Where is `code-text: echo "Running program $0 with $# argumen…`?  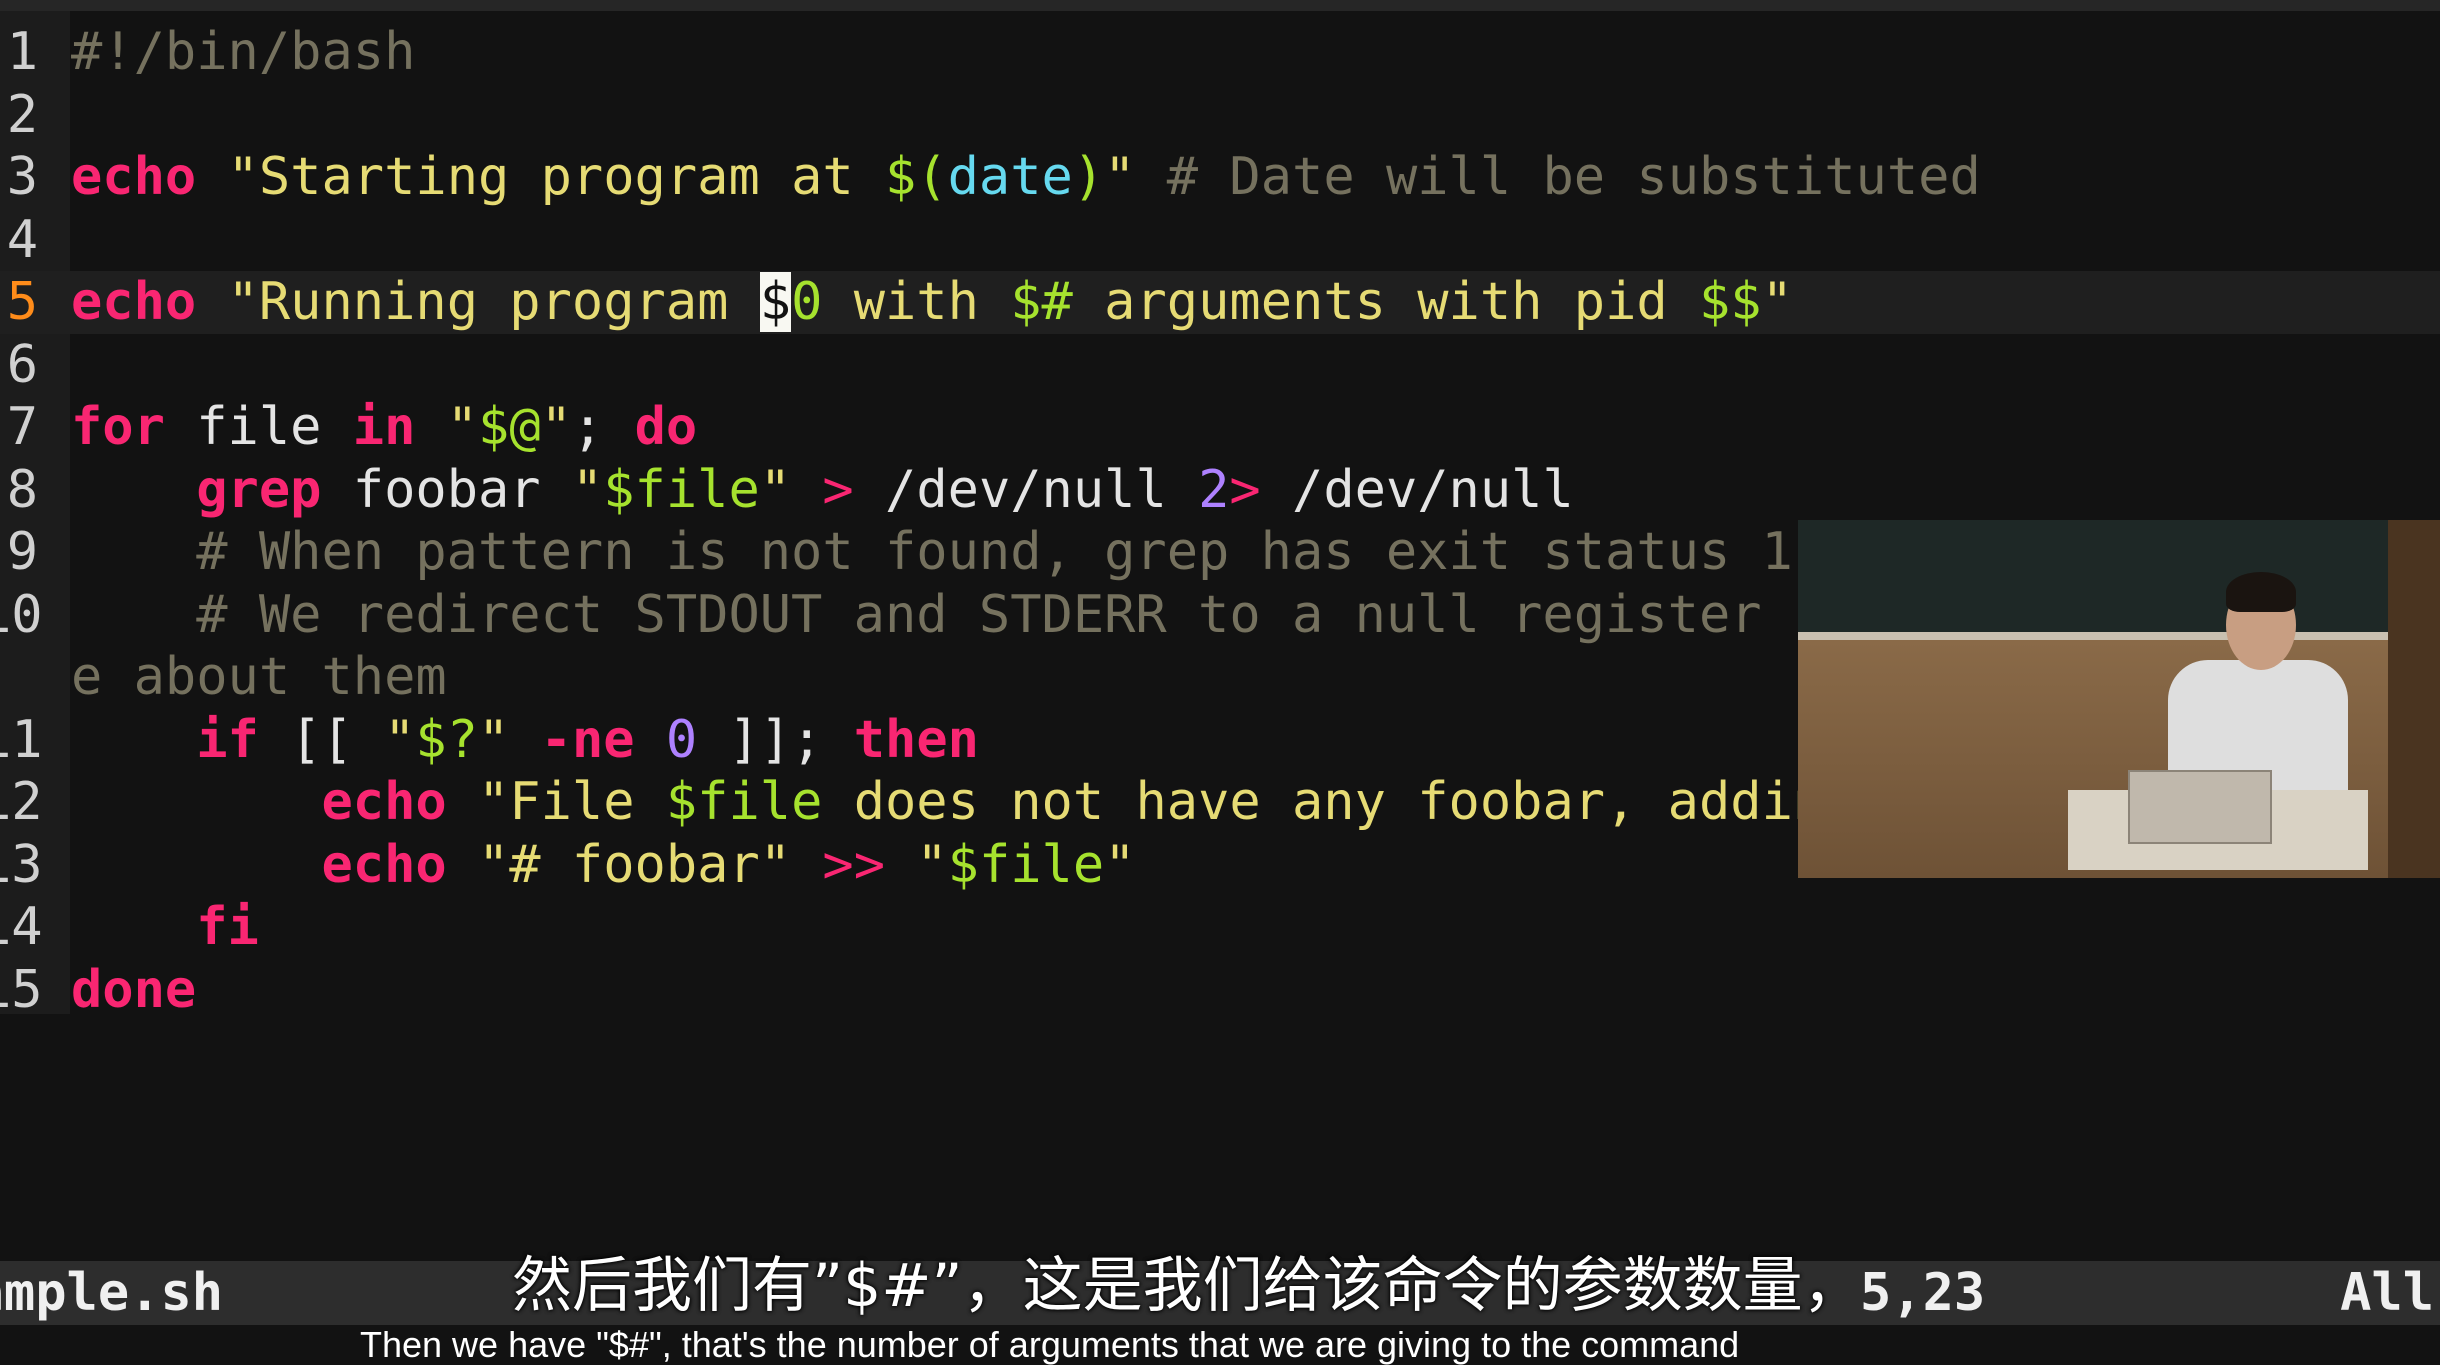
code-text: echo "Running program $0 with $# argumen… is located at coordinates (932, 302).